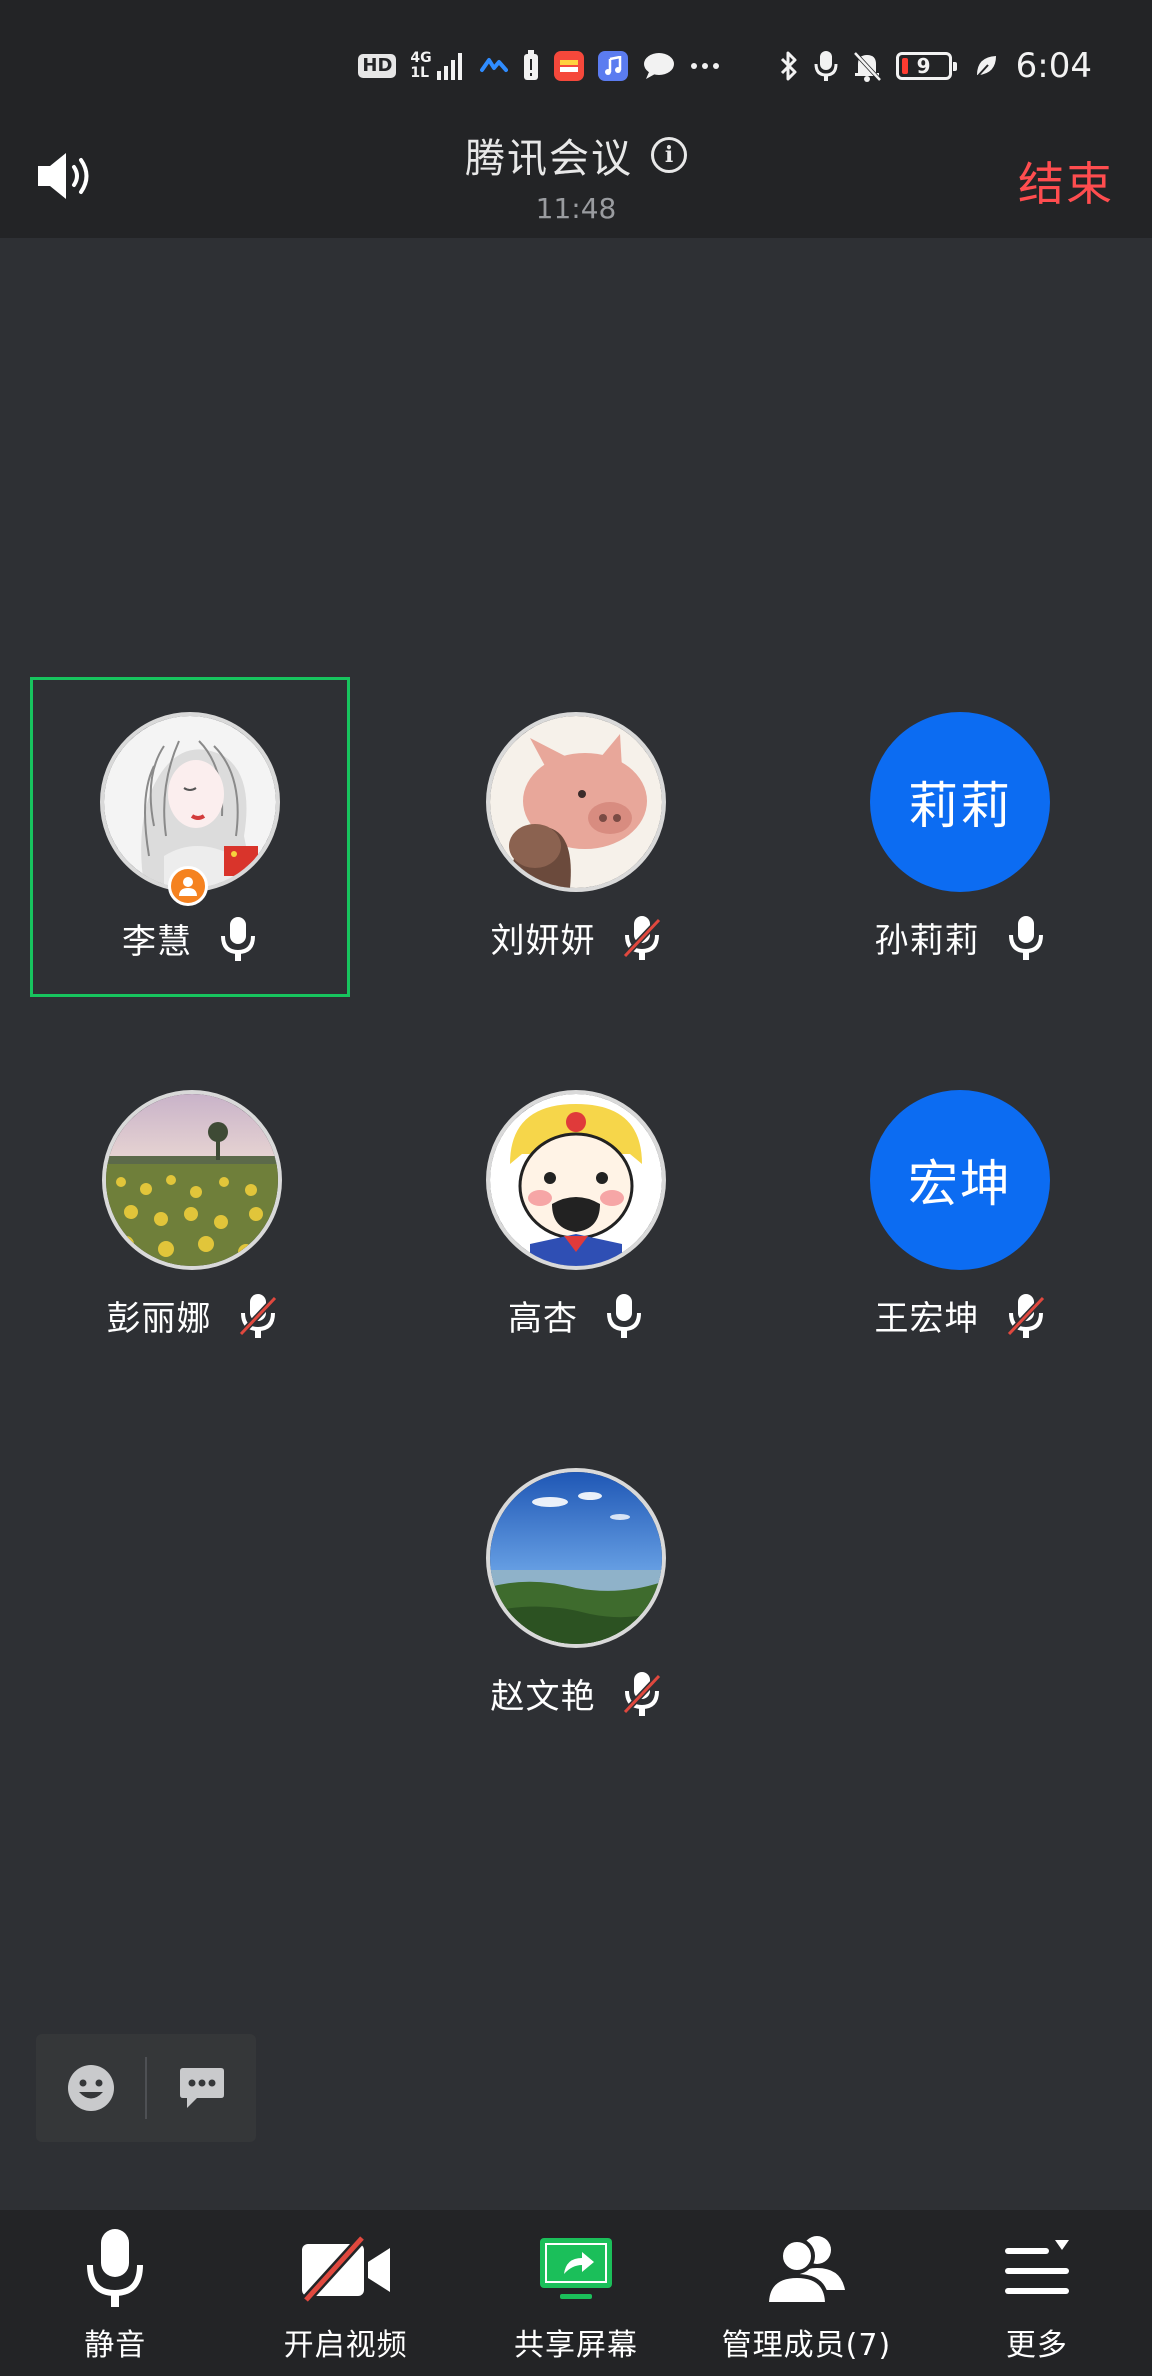  Describe the element at coordinates (659, 66) in the screenshot. I see `chat-icon` at that location.